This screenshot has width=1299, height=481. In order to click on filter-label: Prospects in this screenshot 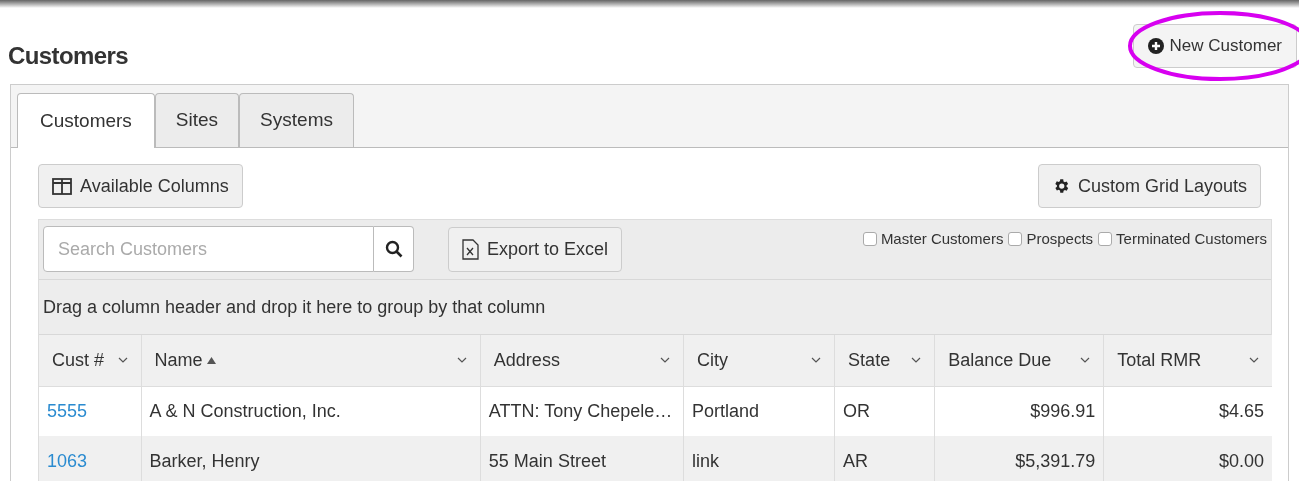, I will do `click(1060, 239)`.